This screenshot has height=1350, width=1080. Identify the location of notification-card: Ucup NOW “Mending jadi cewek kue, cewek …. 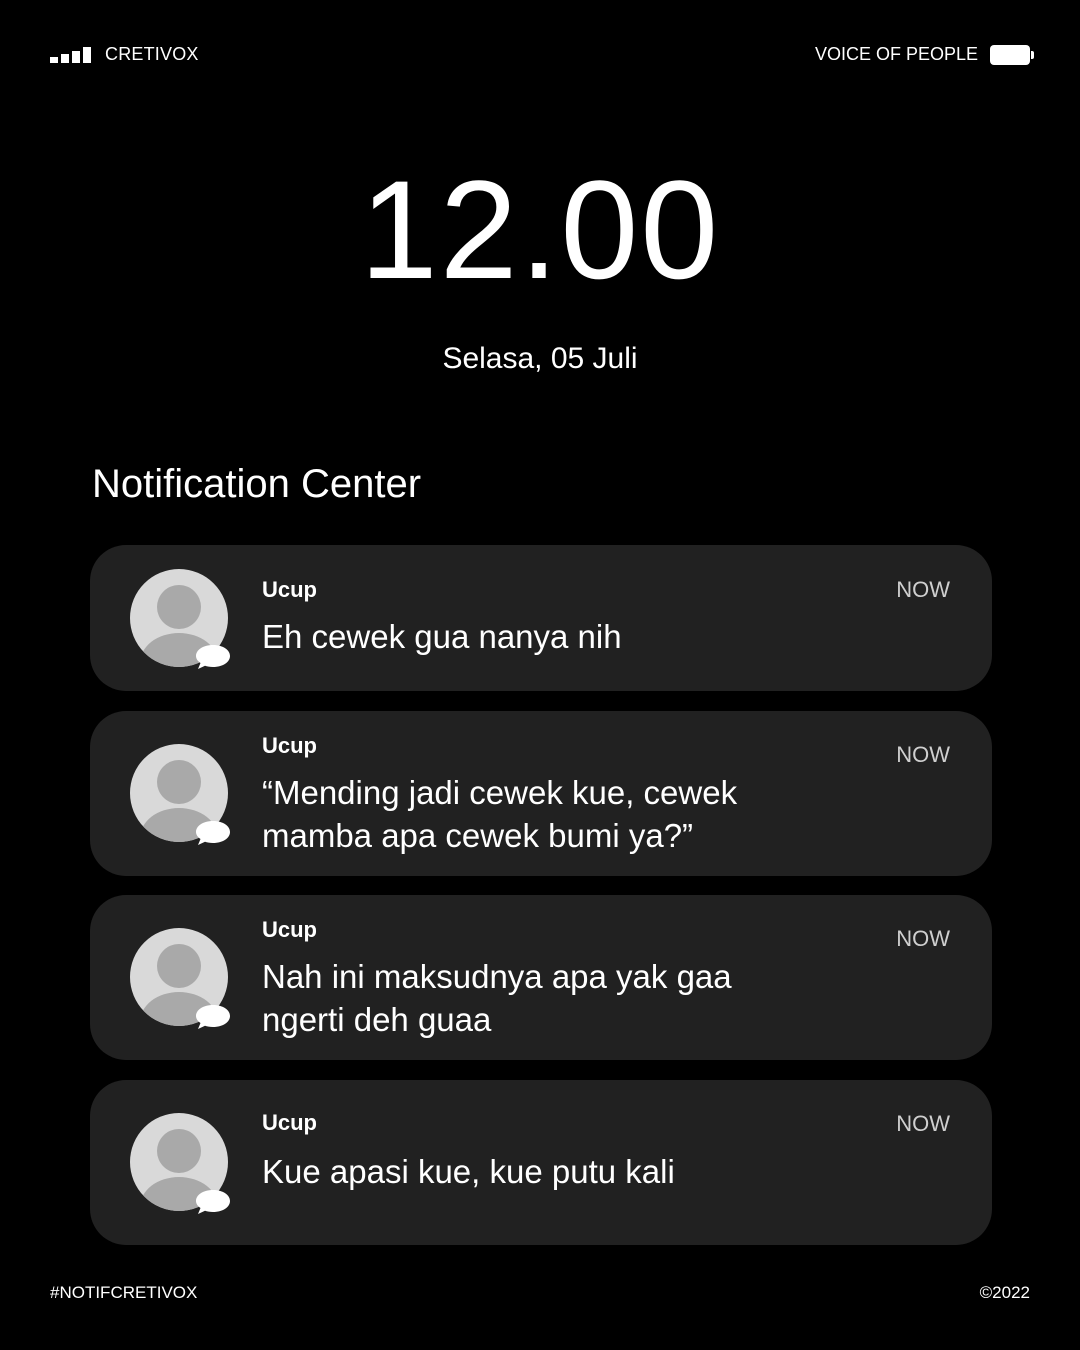
(541, 793).